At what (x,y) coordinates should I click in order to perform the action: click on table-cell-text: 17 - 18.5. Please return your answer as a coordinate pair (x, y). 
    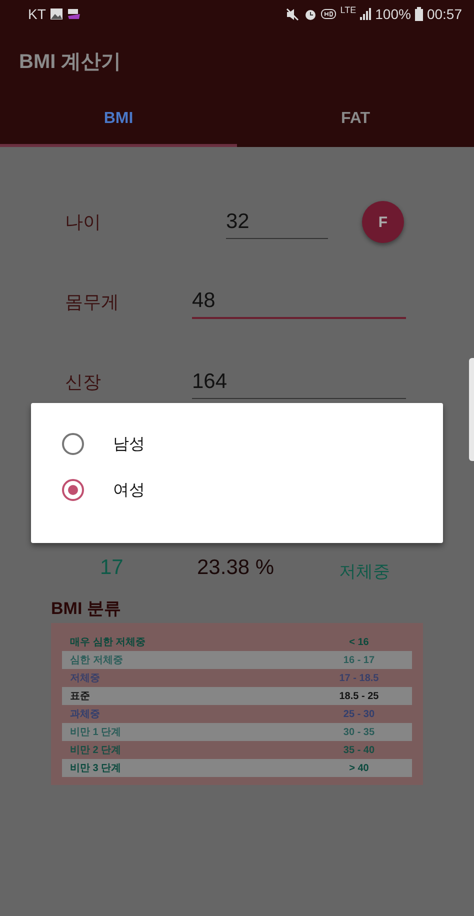
    Looking at the image, I should click on (359, 678).